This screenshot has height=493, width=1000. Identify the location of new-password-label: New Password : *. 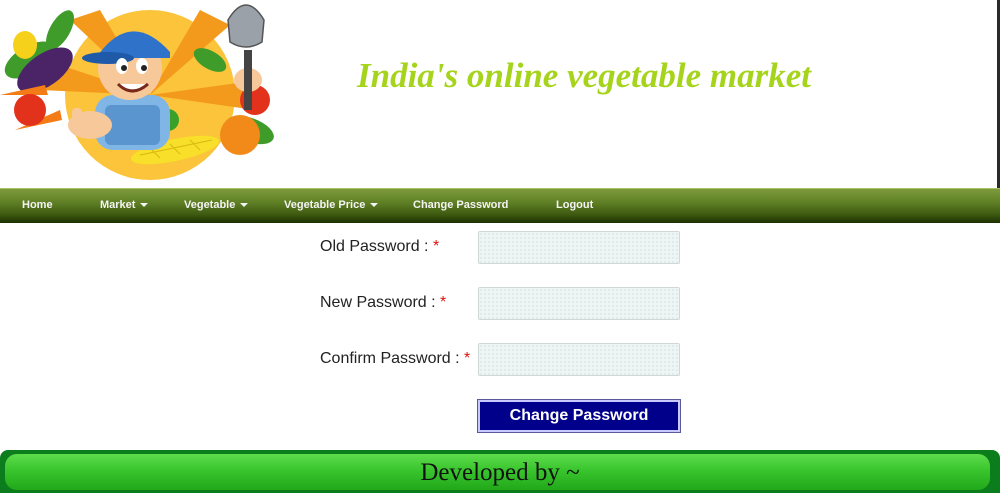
(383, 303).